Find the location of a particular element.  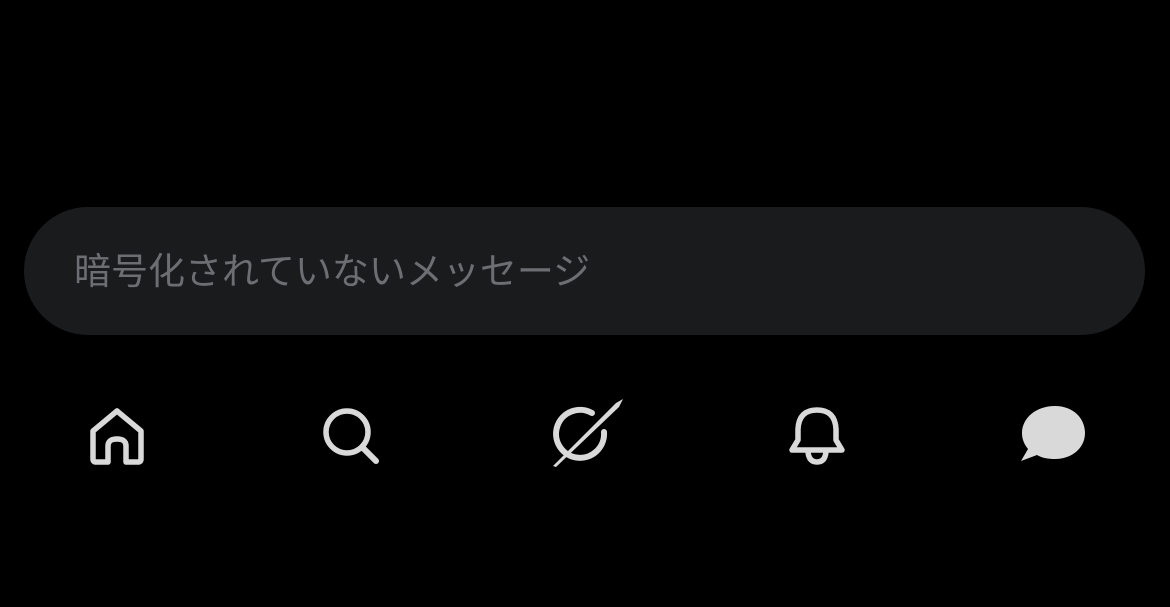

bell-icon is located at coordinates (817, 435).